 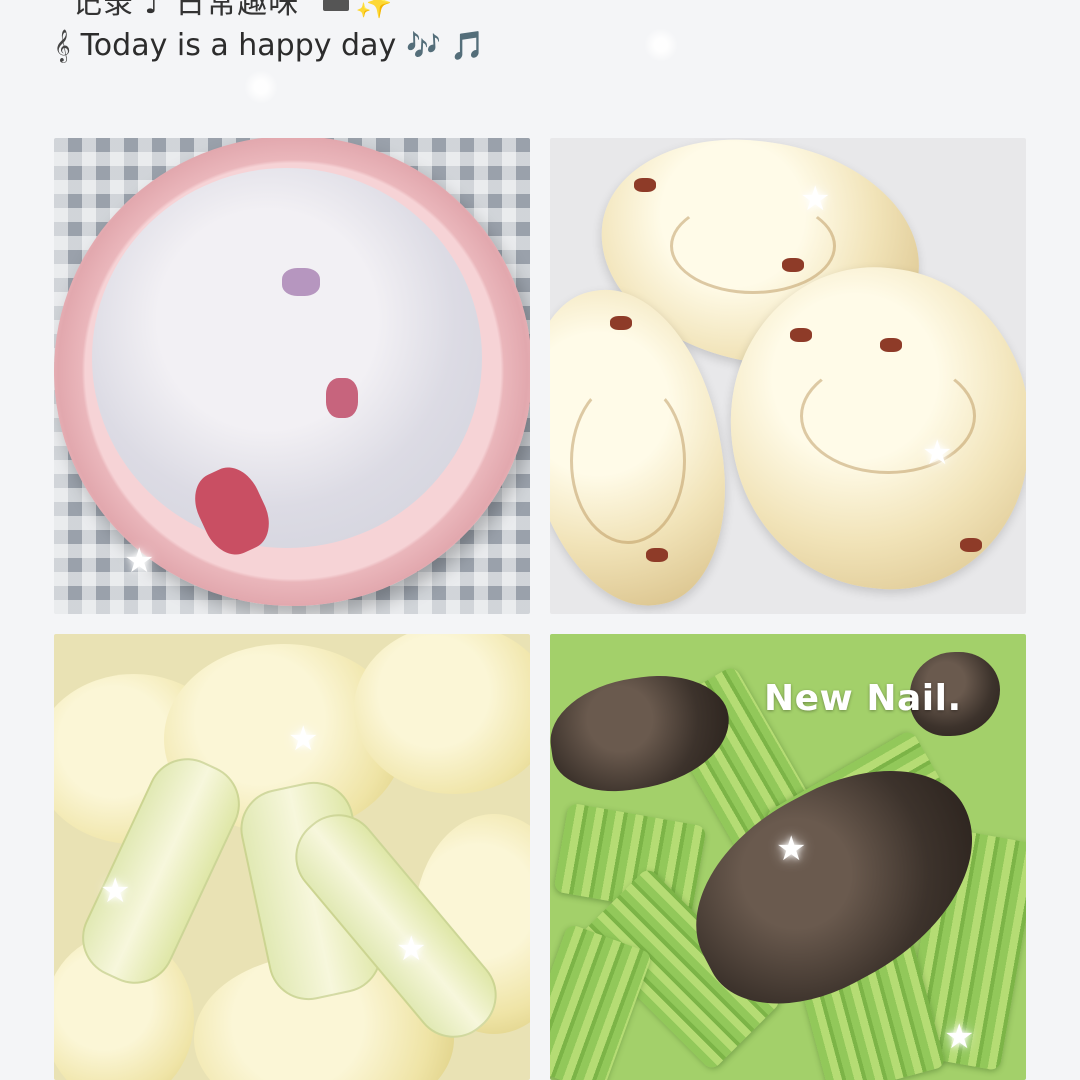 I want to click on music-notes-icon: 🎶 🎵, so click(x=445, y=45).